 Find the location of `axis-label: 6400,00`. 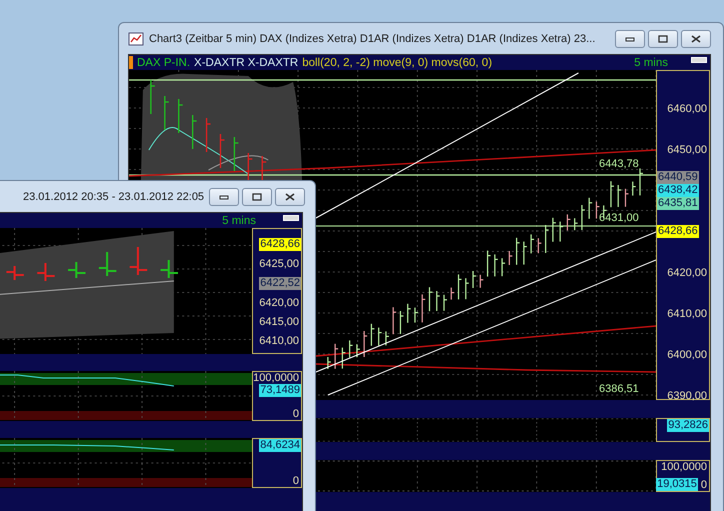

axis-label: 6400,00 is located at coordinates (687, 354).